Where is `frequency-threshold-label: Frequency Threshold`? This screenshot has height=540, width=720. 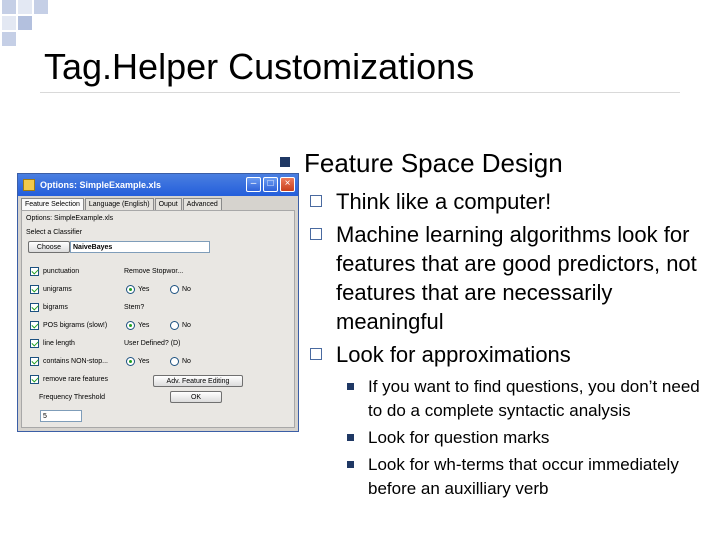 frequency-threshold-label: Frequency Threshold is located at coordinates (72, 397).